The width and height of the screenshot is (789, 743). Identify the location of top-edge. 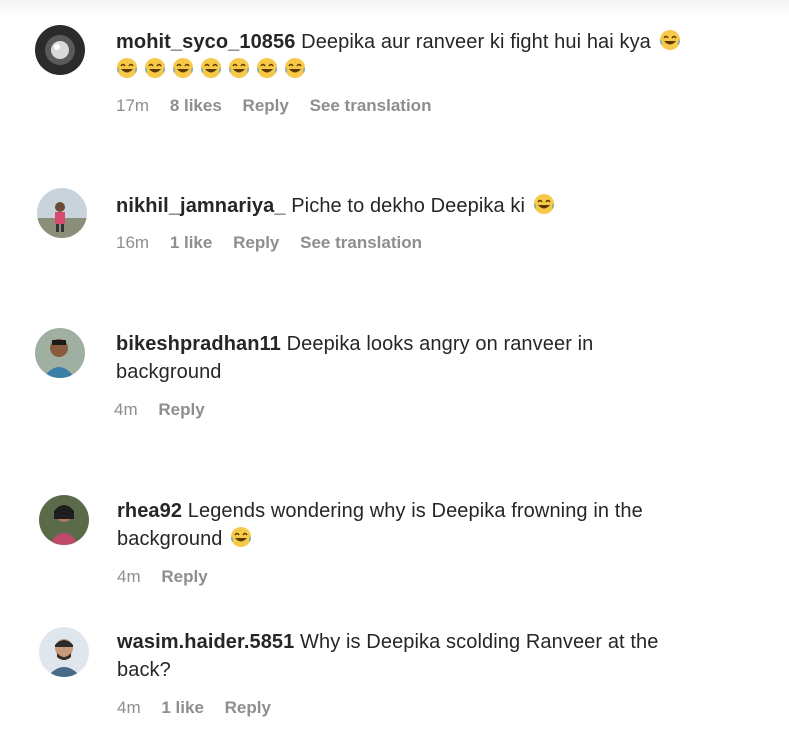
(394, 9).